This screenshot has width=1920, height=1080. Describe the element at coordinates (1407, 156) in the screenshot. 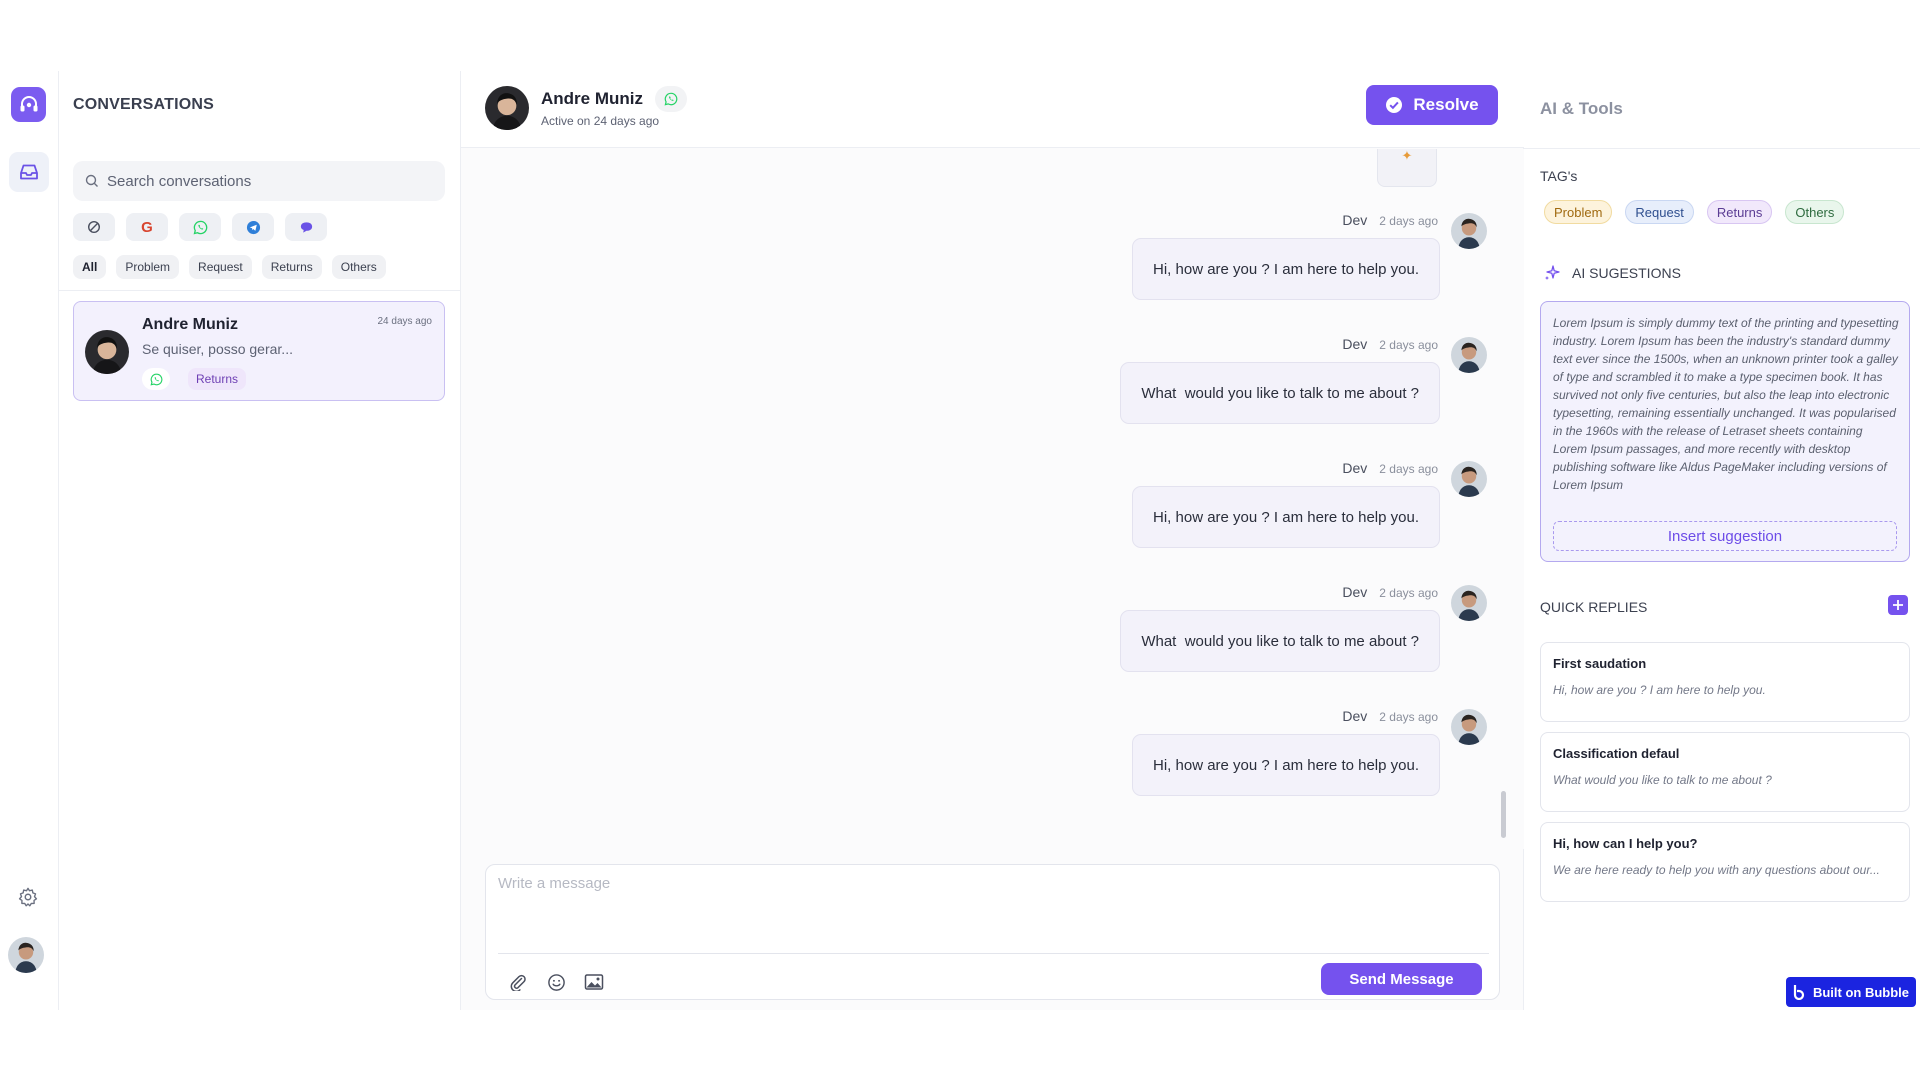

I see `sparkle-icon: ✦` at that location.